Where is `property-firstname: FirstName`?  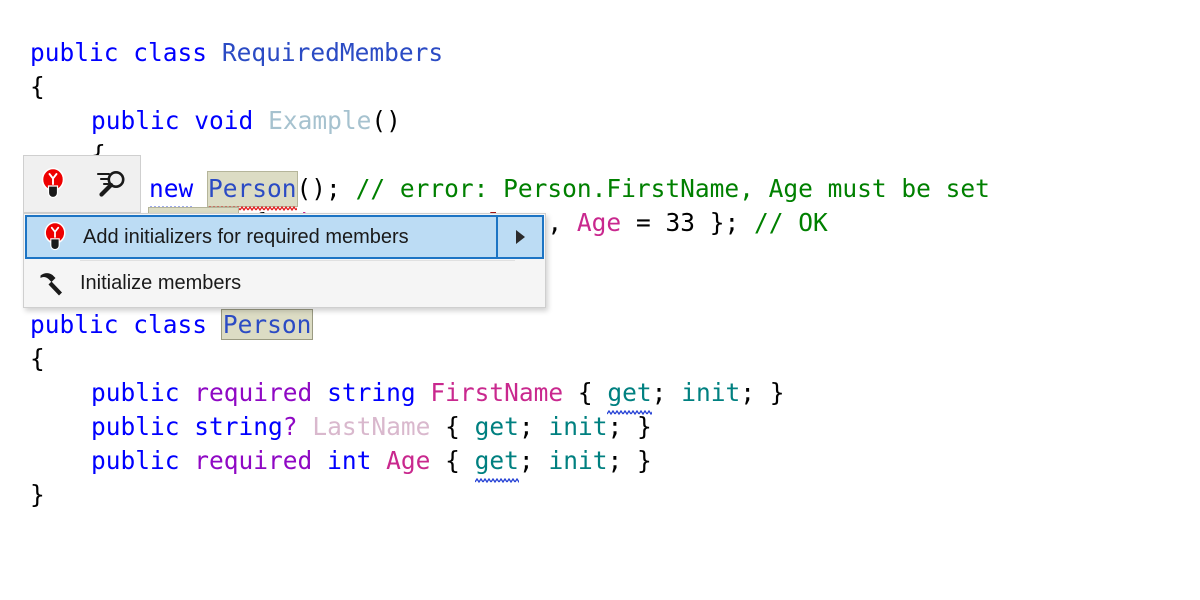
property-firstname: FirstName is located at coordinates (497, 392).